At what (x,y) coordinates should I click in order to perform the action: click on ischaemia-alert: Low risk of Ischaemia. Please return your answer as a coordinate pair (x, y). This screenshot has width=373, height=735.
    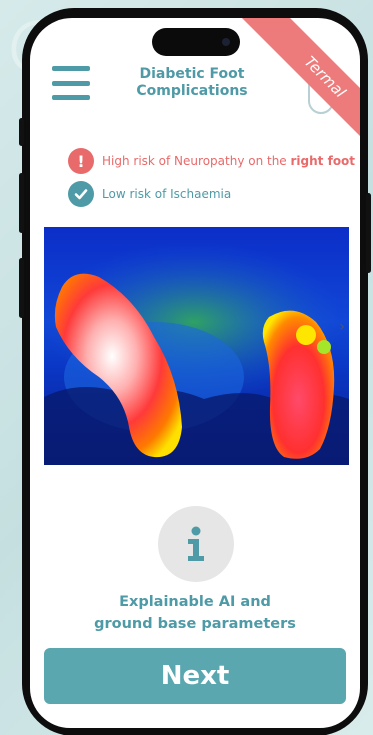
    Looking at the image, I should click on (149, 194).